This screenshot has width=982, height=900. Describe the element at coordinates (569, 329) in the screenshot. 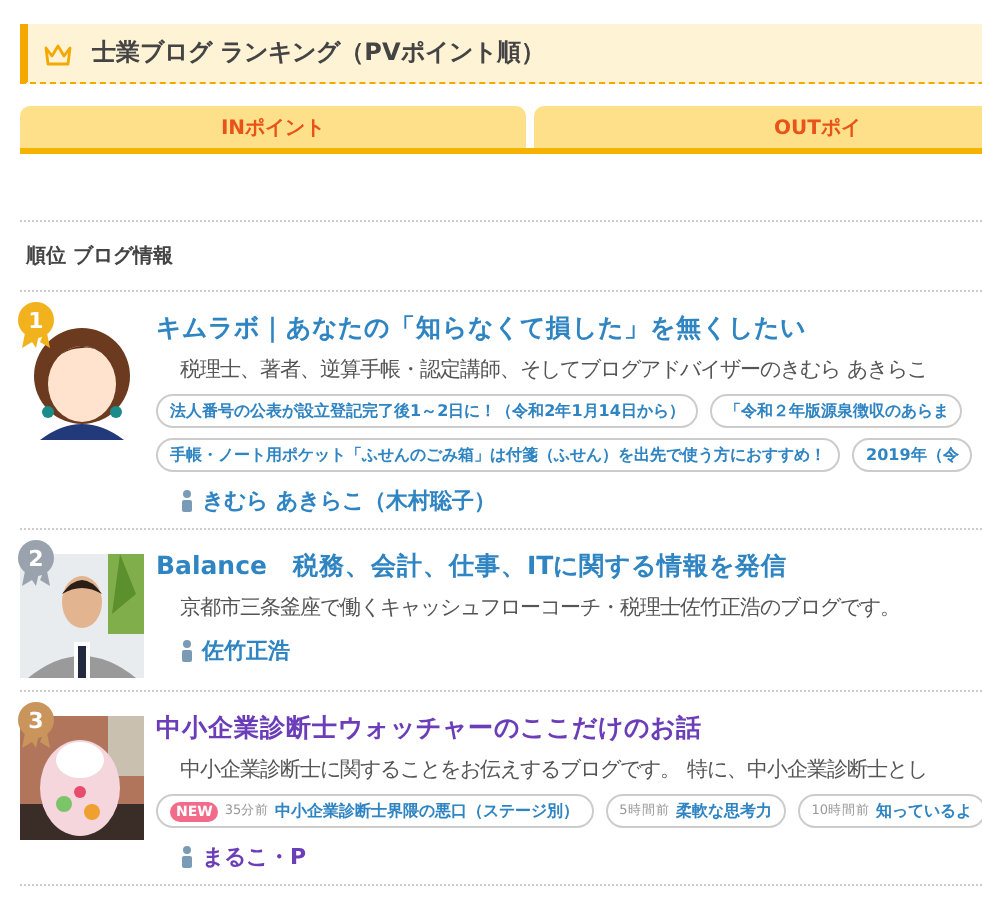

I see `blog-title-link: キムラボ｜あなたの「知らなくて損した」を無くしたい` at that location.